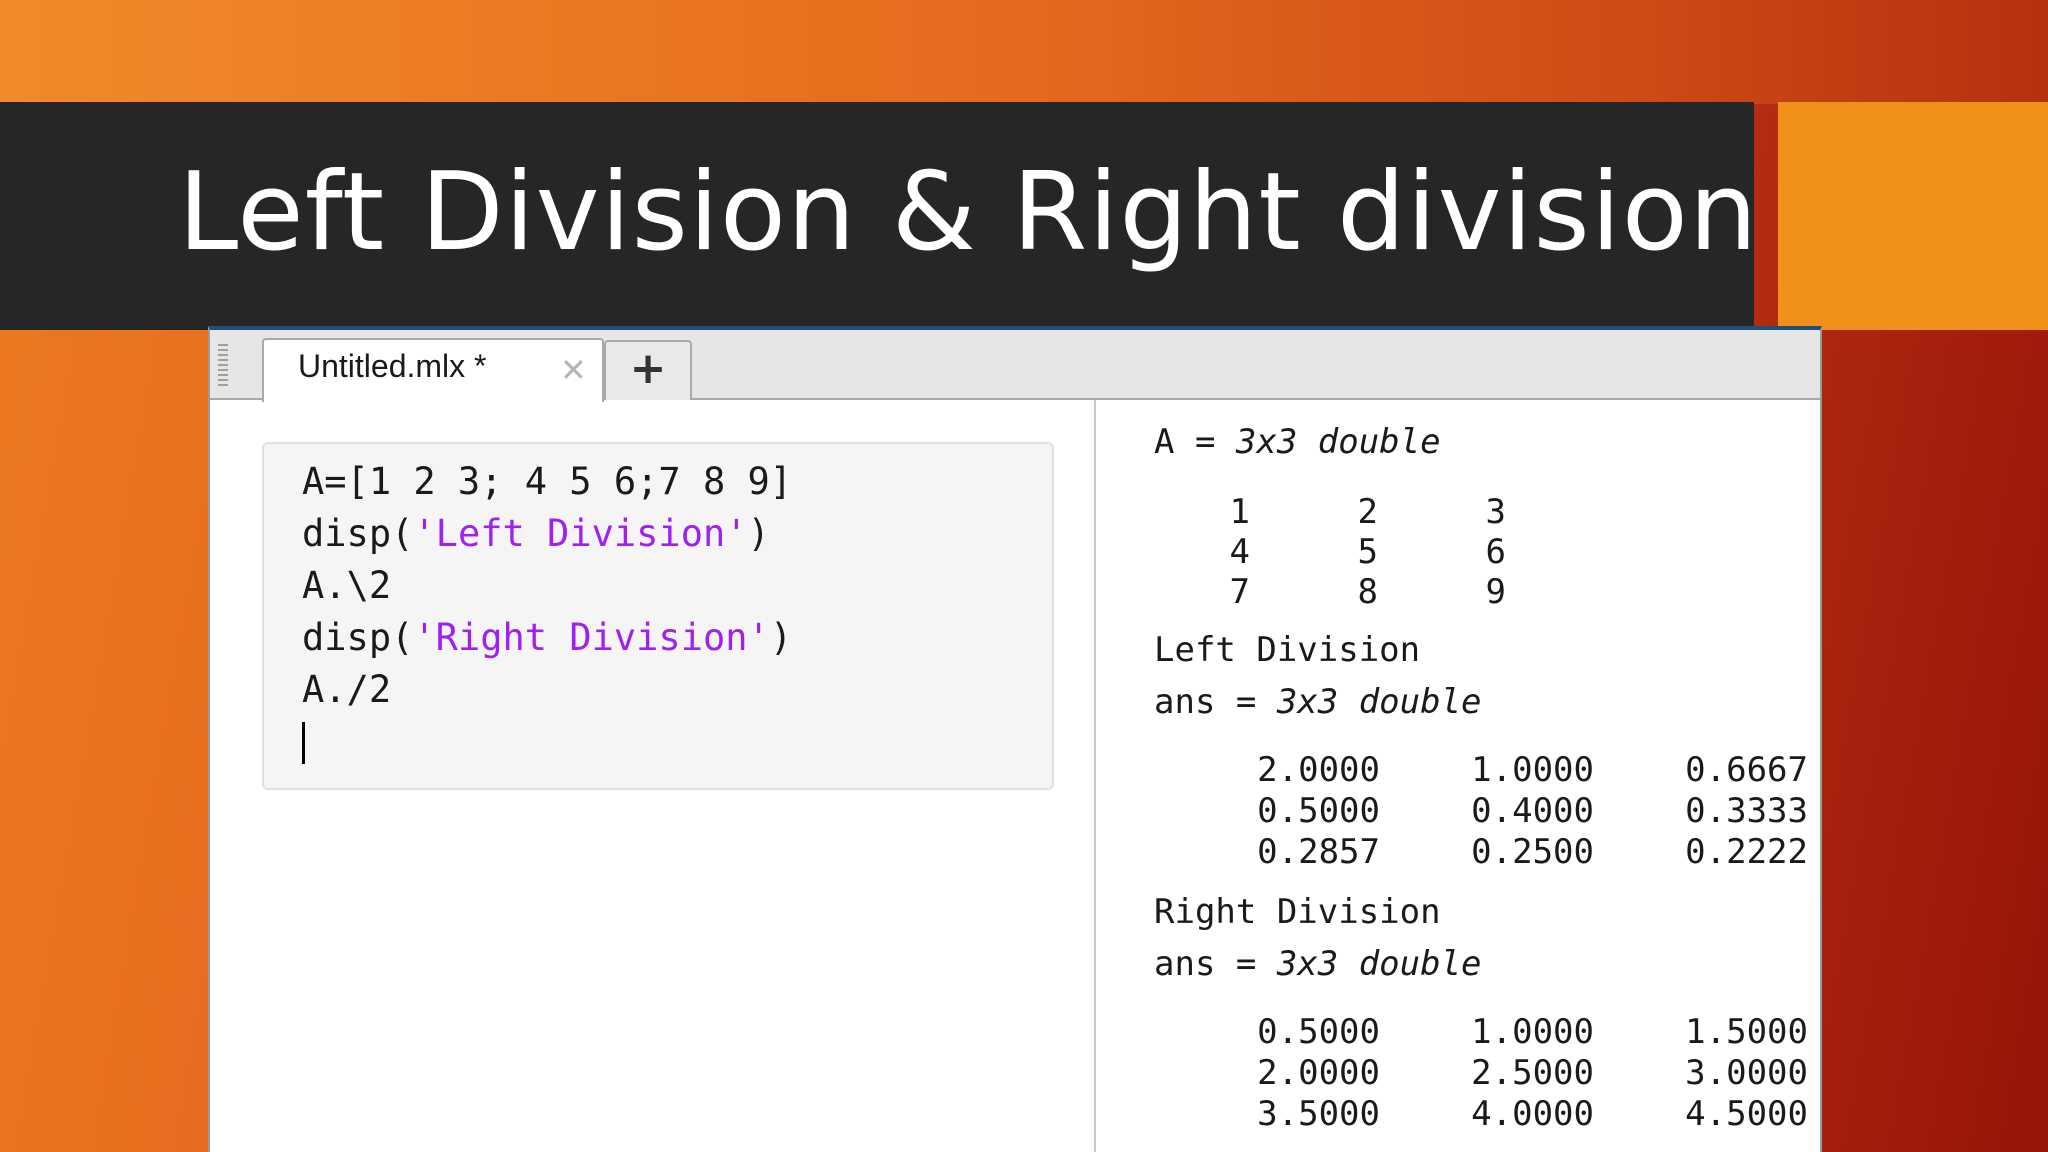  I want to click on tab-untitled-mlx: Untitled.mlx * ✕, so click(433, 370).